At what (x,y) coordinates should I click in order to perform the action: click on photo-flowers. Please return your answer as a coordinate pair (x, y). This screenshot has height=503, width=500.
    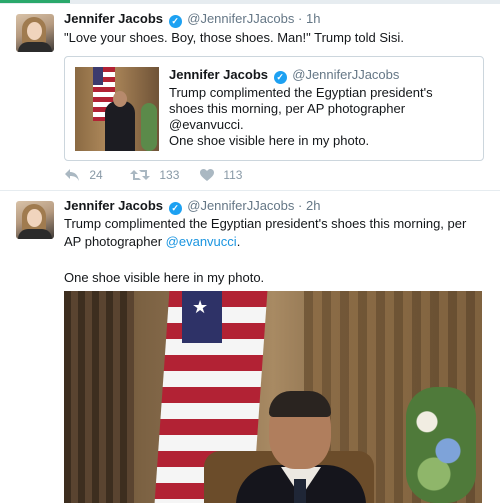
    Looking at the image, I should click on (441, 445).